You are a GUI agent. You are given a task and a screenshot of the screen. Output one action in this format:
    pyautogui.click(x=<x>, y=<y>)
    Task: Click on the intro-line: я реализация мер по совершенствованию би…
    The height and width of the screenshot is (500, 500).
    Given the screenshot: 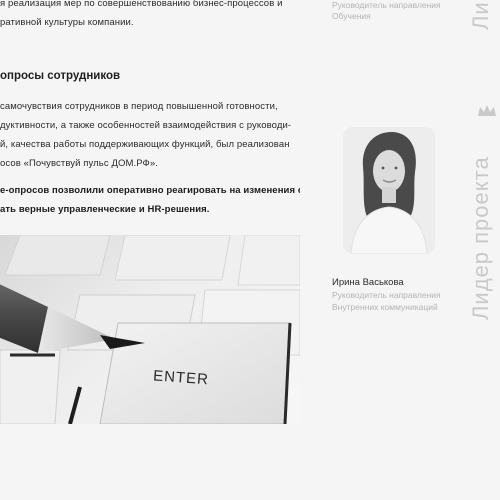 What is the action you would take?
    pyautogui.click(x=141, y=4)
    